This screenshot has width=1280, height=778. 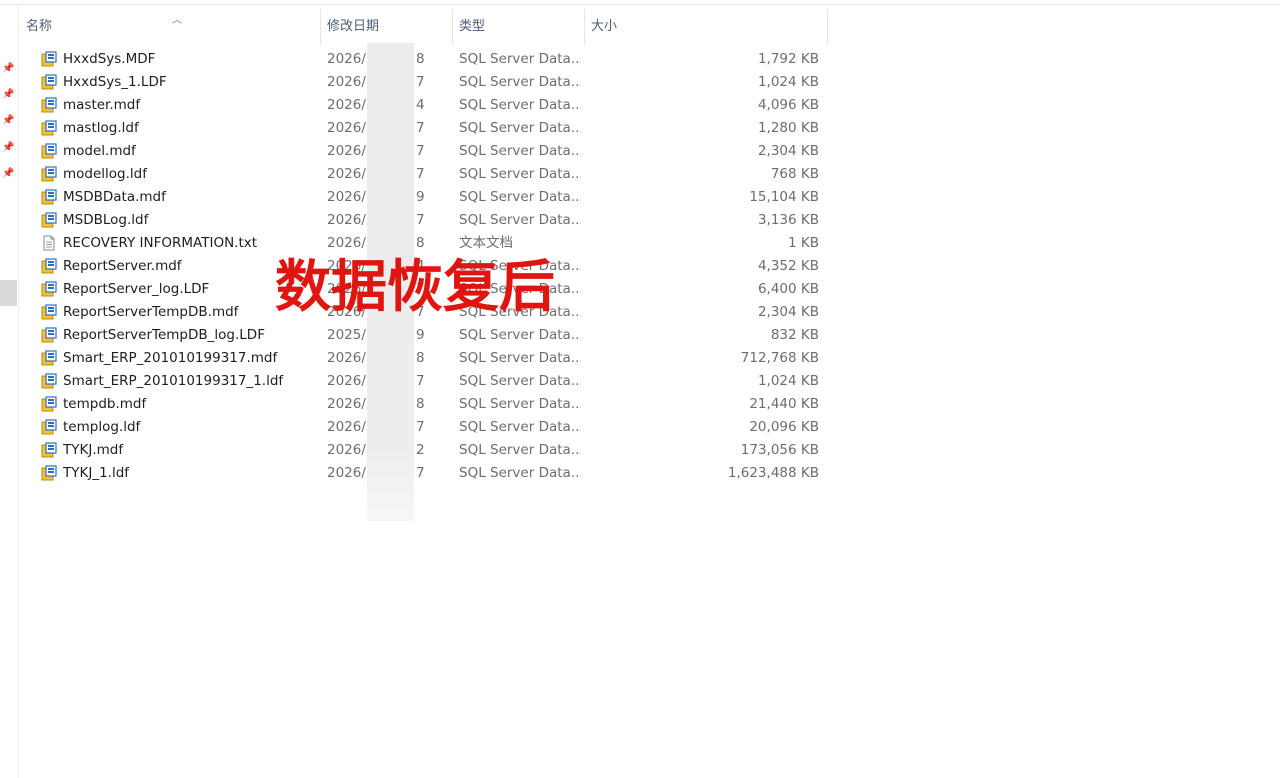 I want to click on file-name: TYKJ.mdf, so click(x=93, y=450).